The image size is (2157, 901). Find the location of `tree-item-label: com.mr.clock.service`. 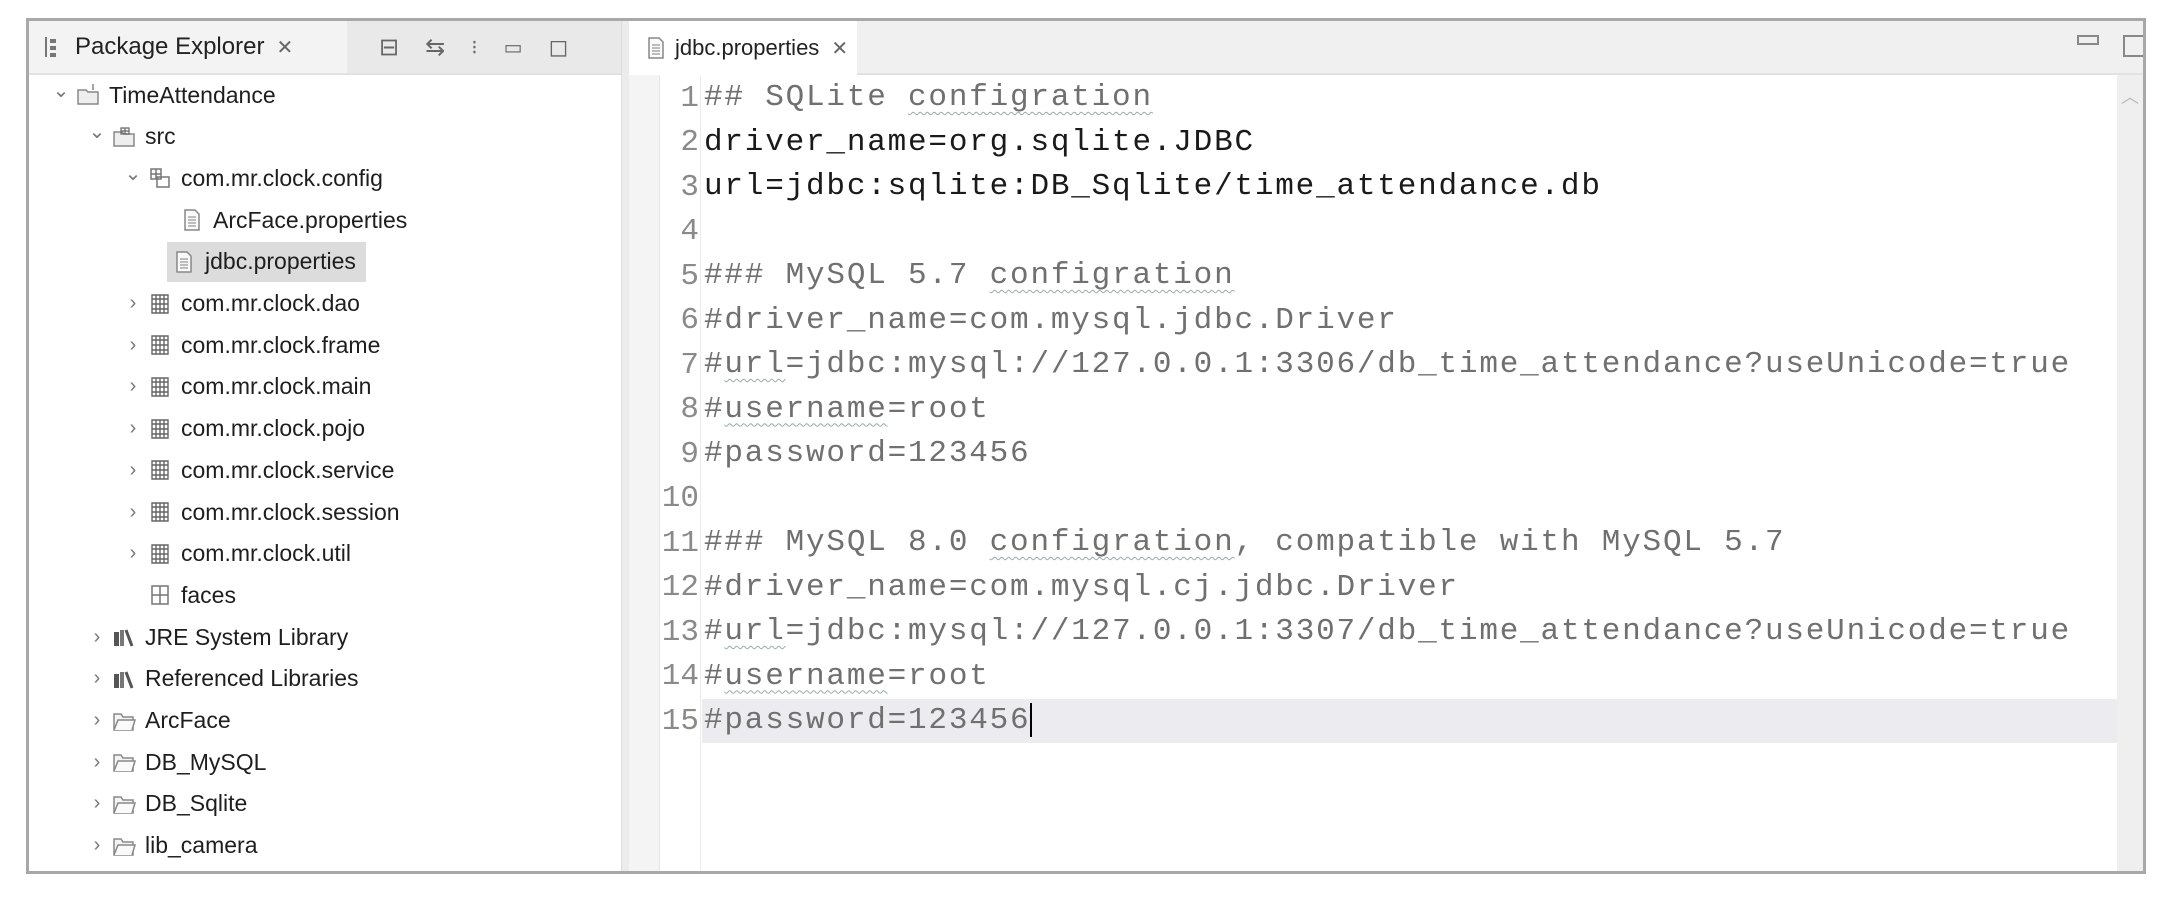

tree-item-label: com.mr.clock.service is located at coordinates (288, 469).